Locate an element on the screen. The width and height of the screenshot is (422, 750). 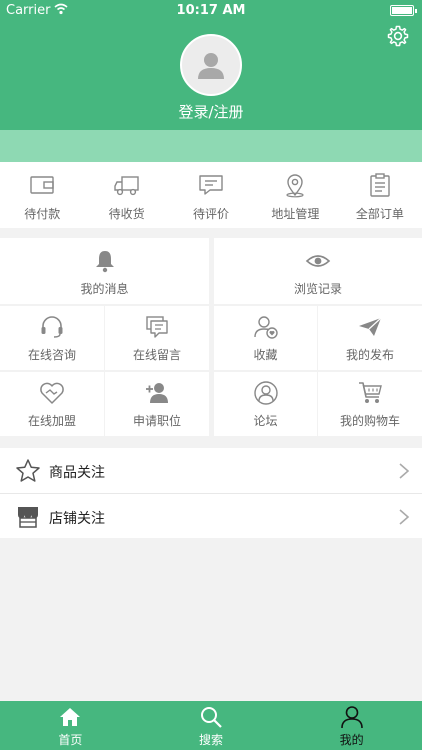
truck-icon is located at coordinates (126, 186).